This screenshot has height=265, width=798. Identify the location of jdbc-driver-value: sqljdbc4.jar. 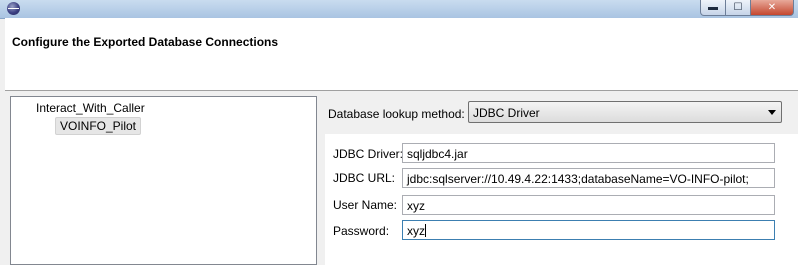
(437, 154).